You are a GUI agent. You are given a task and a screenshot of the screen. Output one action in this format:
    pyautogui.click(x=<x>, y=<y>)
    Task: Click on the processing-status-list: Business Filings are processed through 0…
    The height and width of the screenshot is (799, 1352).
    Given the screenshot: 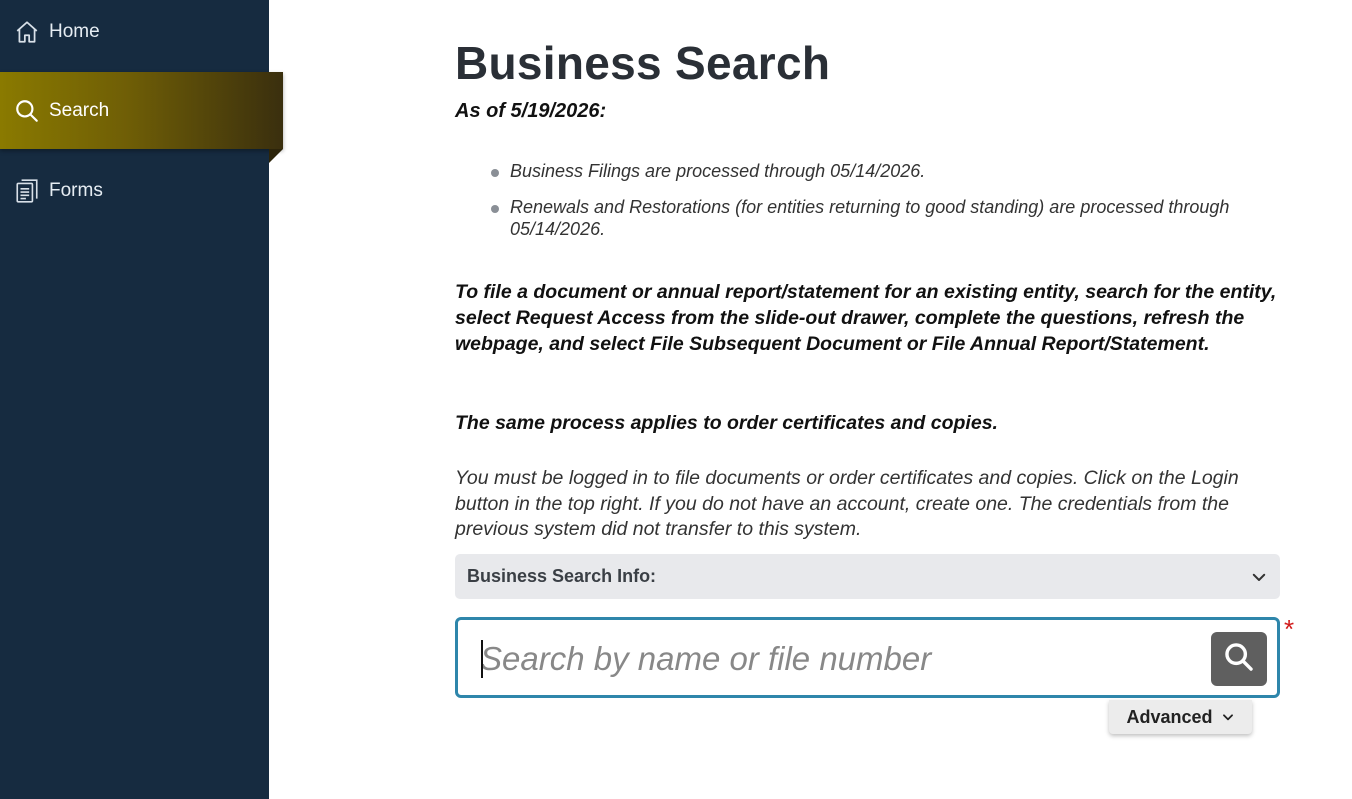 What is the action you would take?
    pyautogui.click(x=886, y=207)
    